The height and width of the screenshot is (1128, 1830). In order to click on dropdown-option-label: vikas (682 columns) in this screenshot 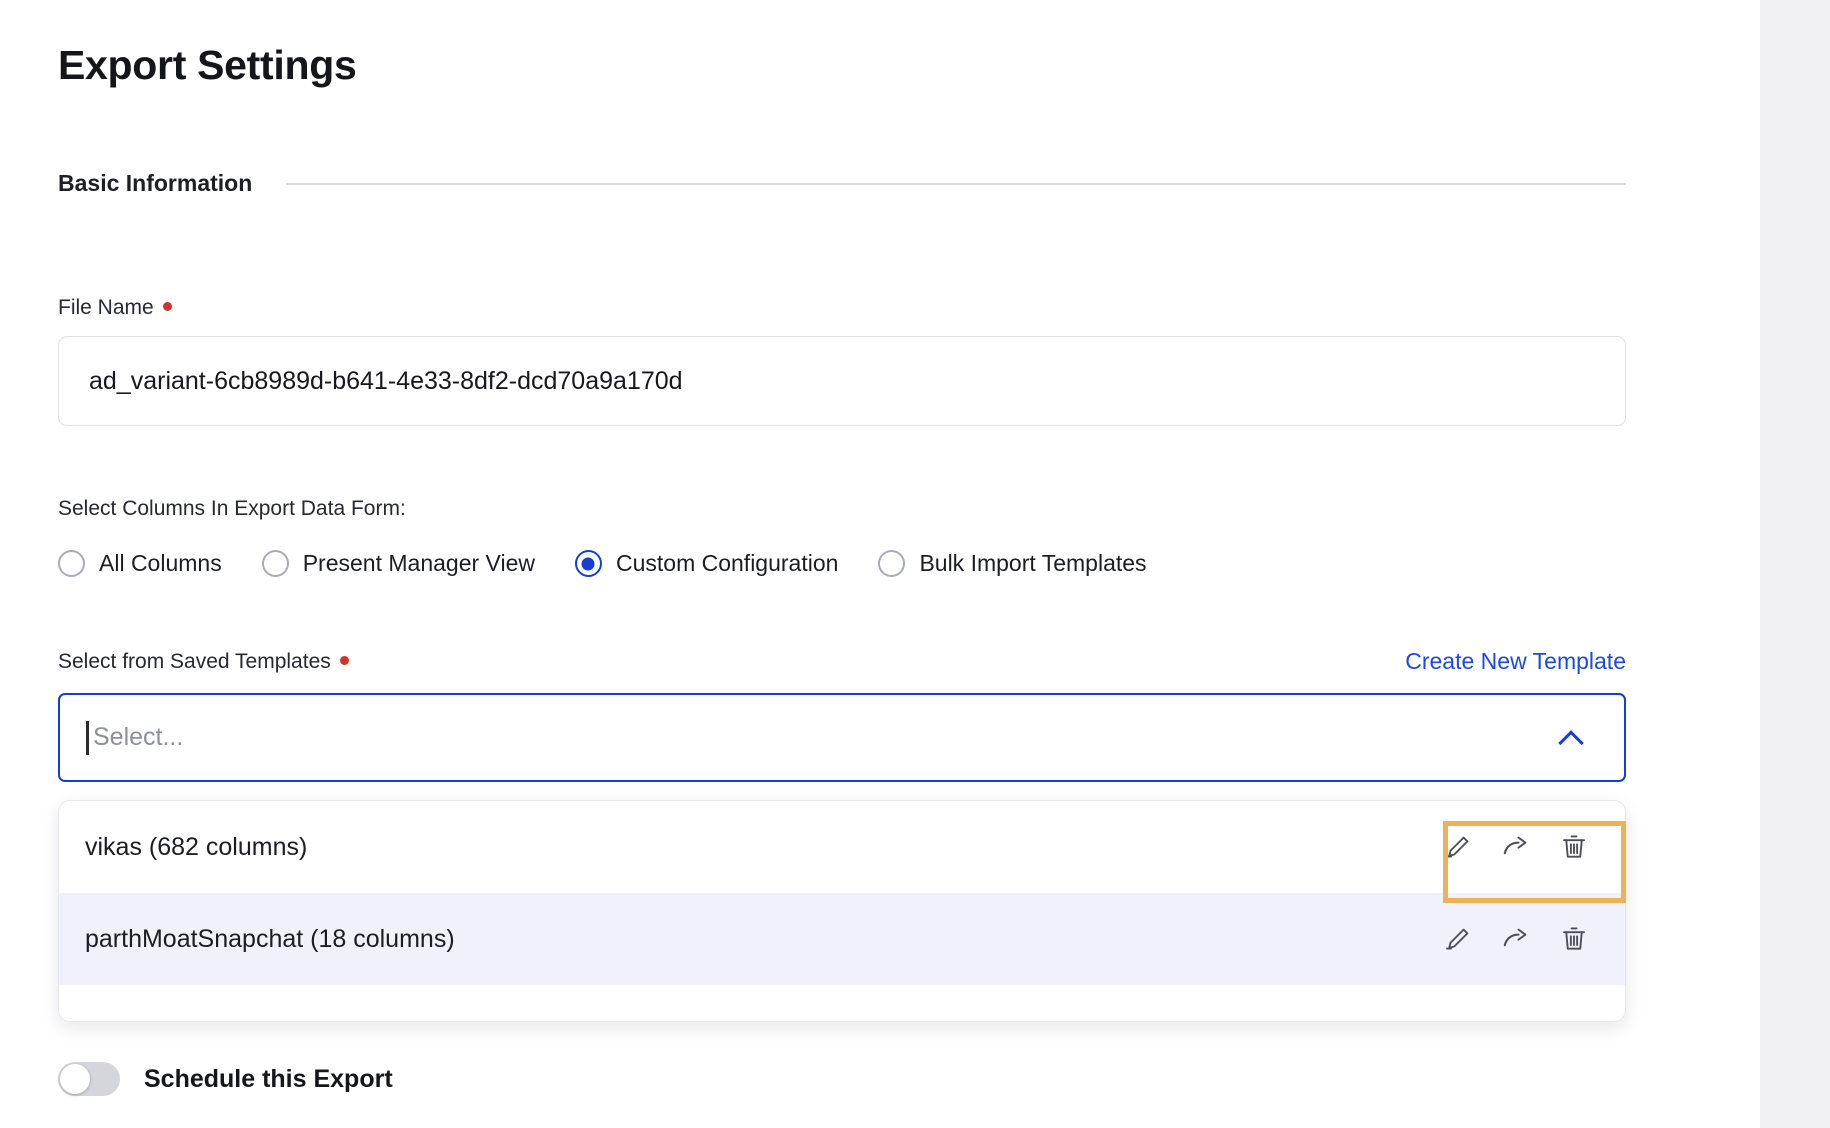, I will do `click(196, 846)`.